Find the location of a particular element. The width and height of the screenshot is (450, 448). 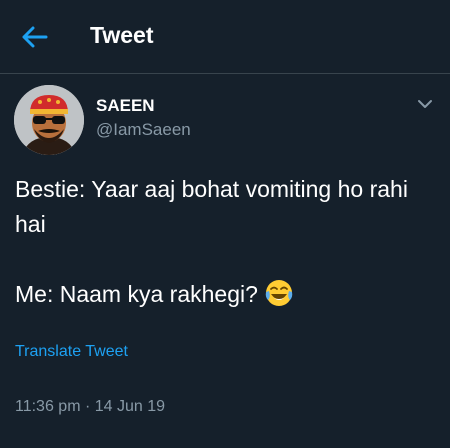

page-title: Tweet is located at coordinates (122, 35).